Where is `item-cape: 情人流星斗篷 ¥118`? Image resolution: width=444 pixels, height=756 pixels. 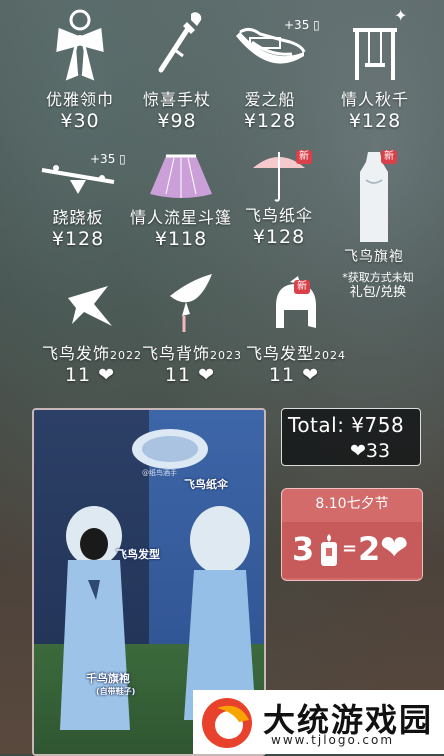
item-cape: 情人流星斗篷 ¥118 is located at coordinates (181, 200).